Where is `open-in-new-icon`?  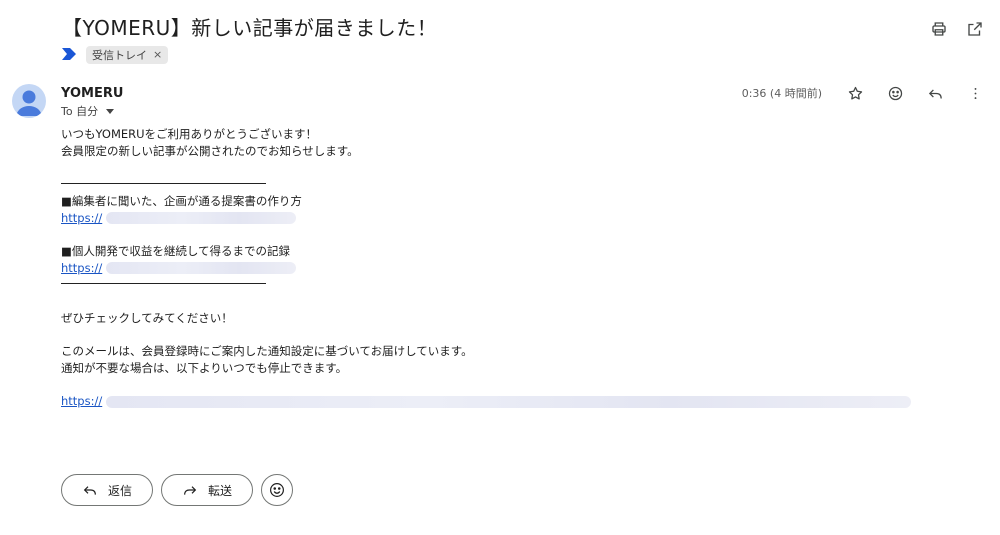 open-in-new-icon is located at coordinates (975, 29).